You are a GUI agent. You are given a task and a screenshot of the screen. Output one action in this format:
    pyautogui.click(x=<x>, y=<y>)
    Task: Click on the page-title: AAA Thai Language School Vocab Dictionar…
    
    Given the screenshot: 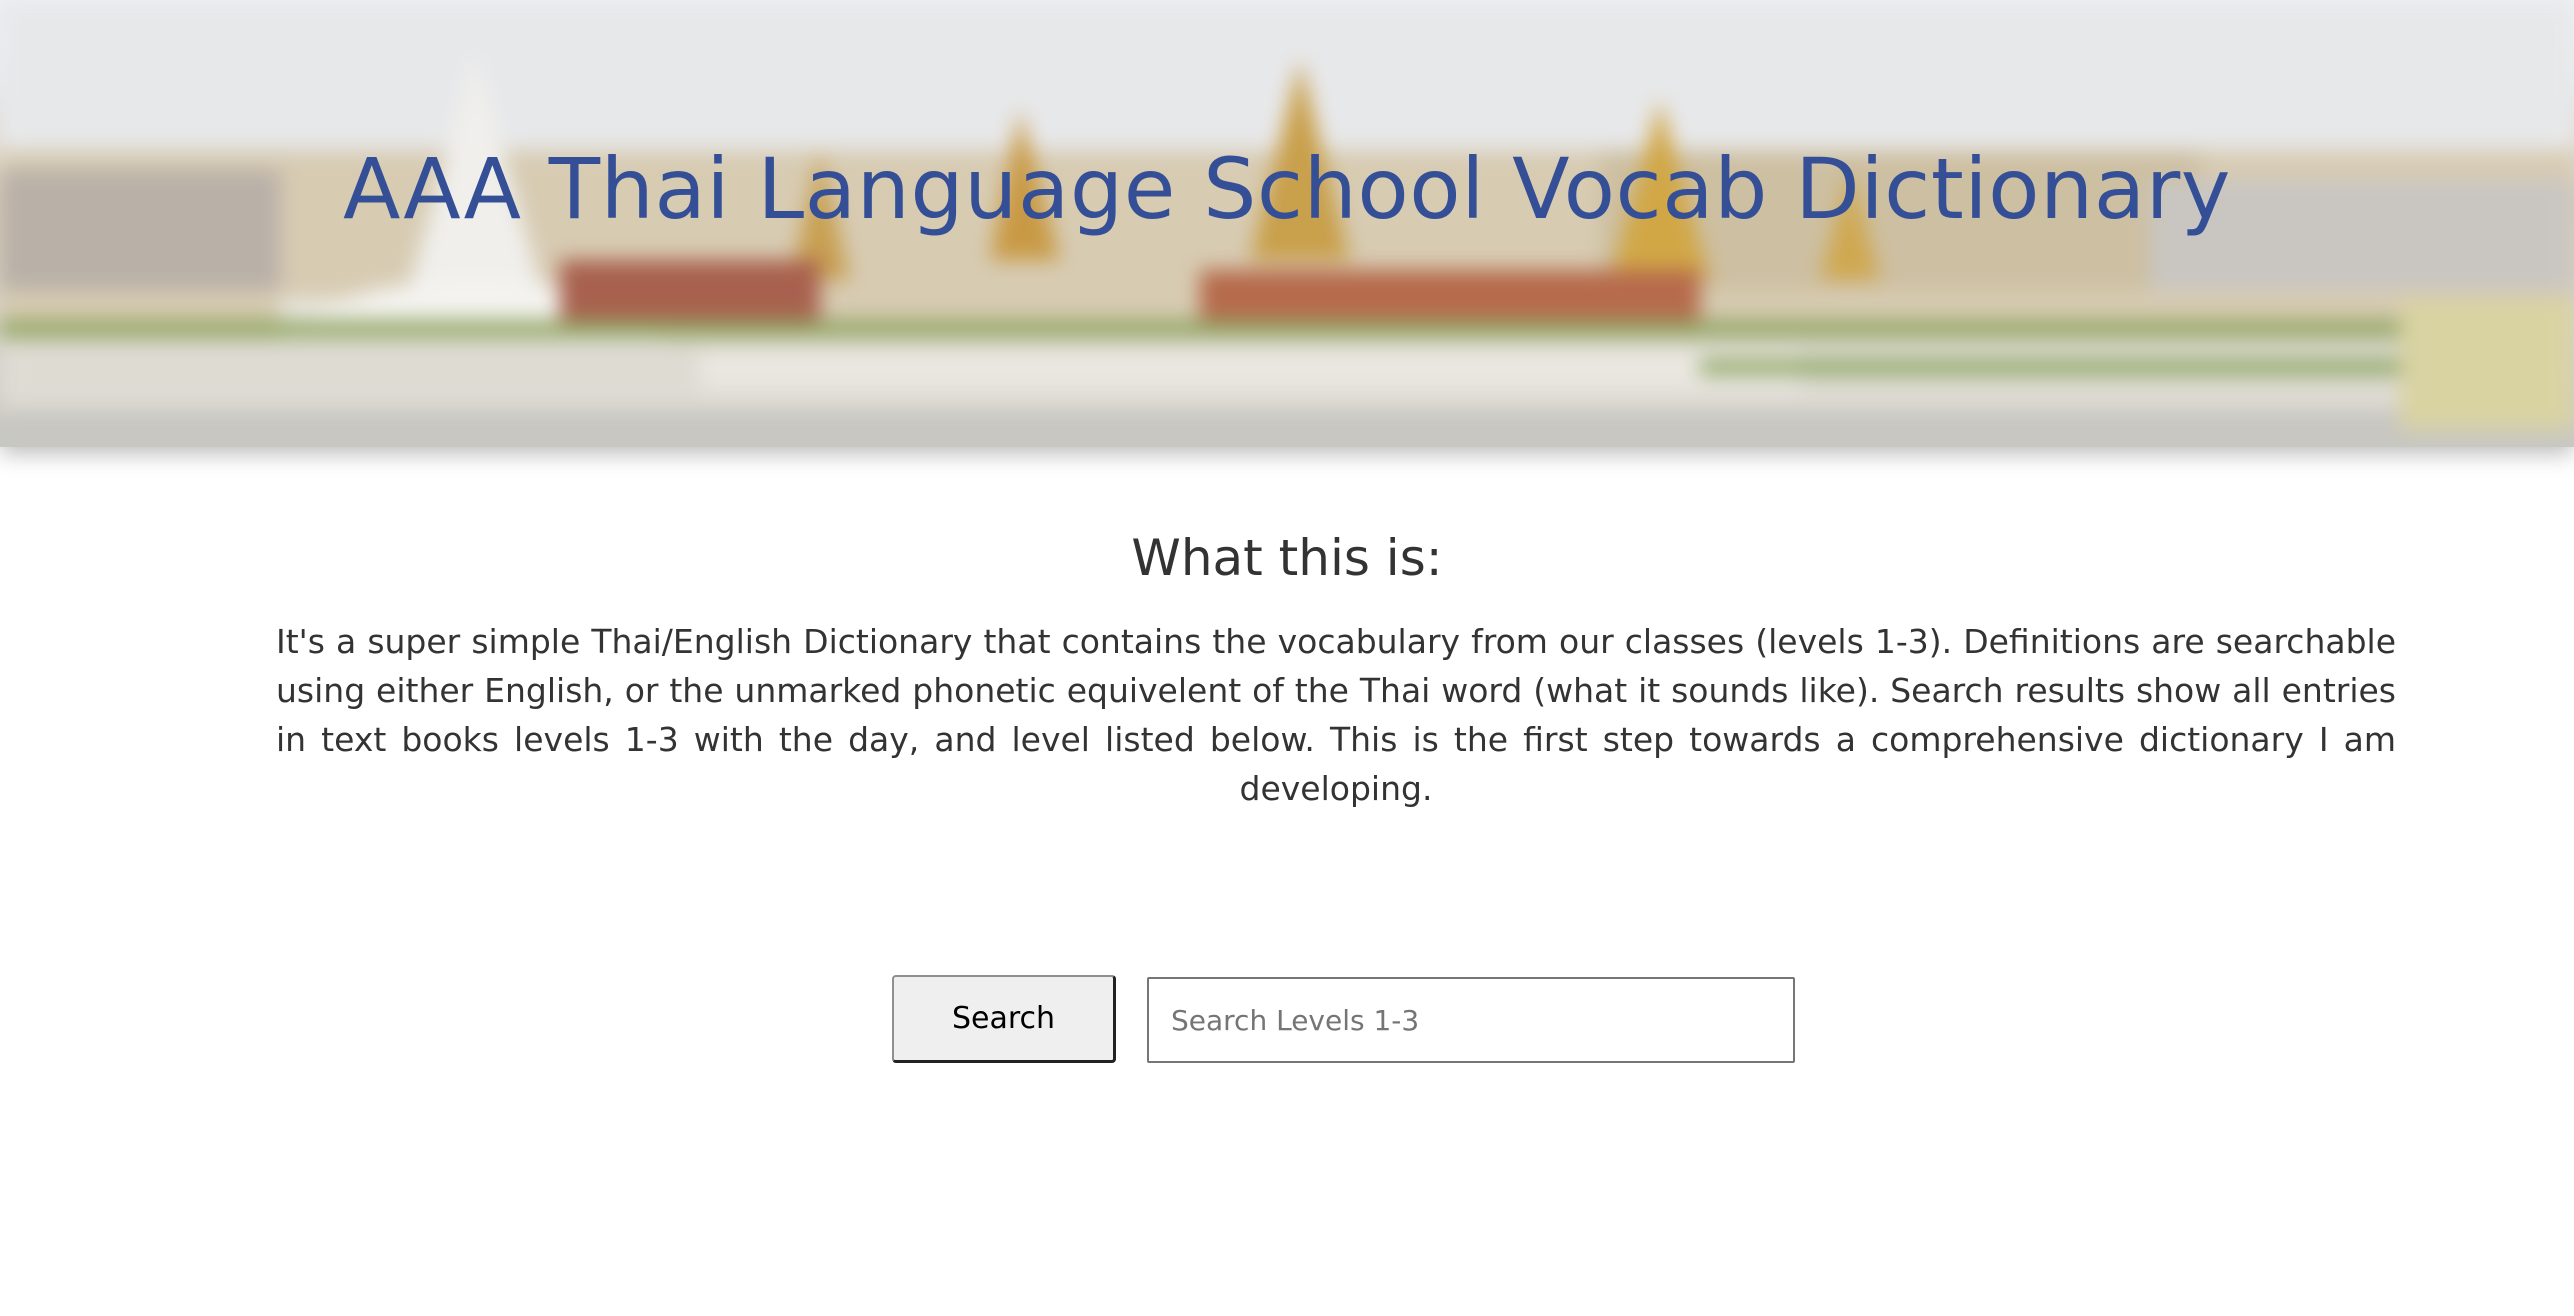 What is the action you would take?
    pyautogui.click(x=1287, y=189)
    